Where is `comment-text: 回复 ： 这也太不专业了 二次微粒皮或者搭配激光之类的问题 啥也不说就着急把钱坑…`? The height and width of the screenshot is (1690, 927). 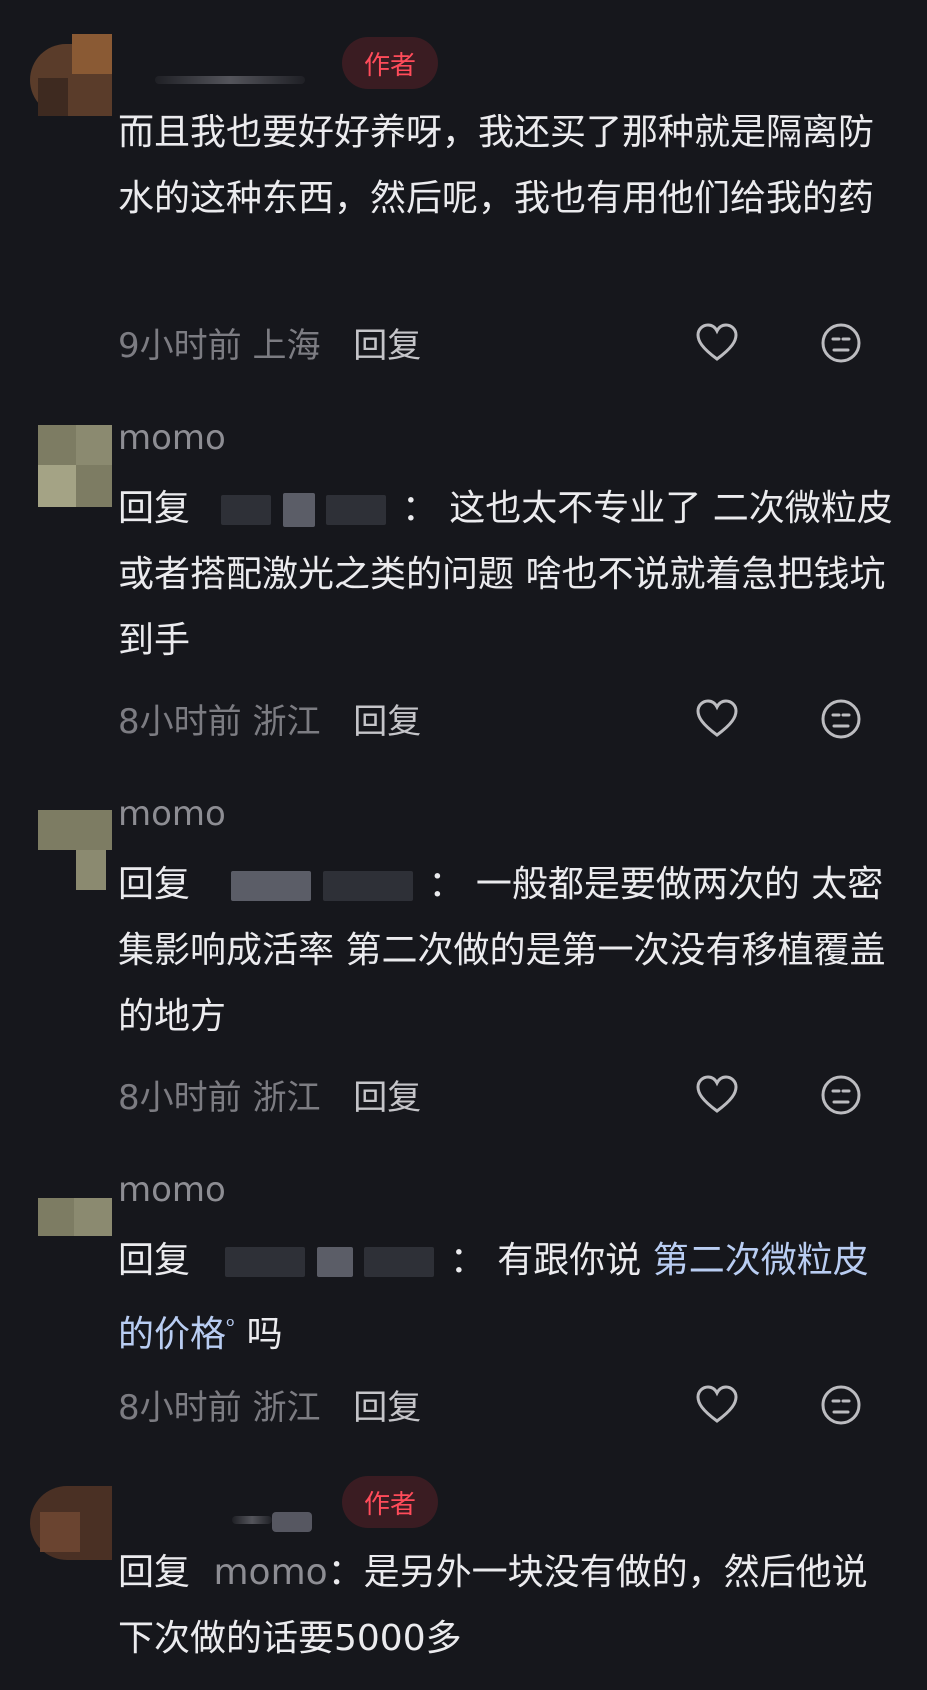
comment-text: 回复 ： 这也太不专业了 二次微粒皮或者搭配激光之类的问题 啥也不说就着急把钱坑… is located at coordinates (508, 575).